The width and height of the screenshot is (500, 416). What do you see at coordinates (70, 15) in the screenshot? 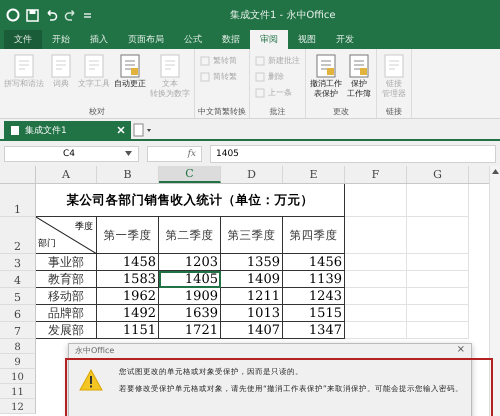
I see `redo-icon` at bounding box center [70, 15].